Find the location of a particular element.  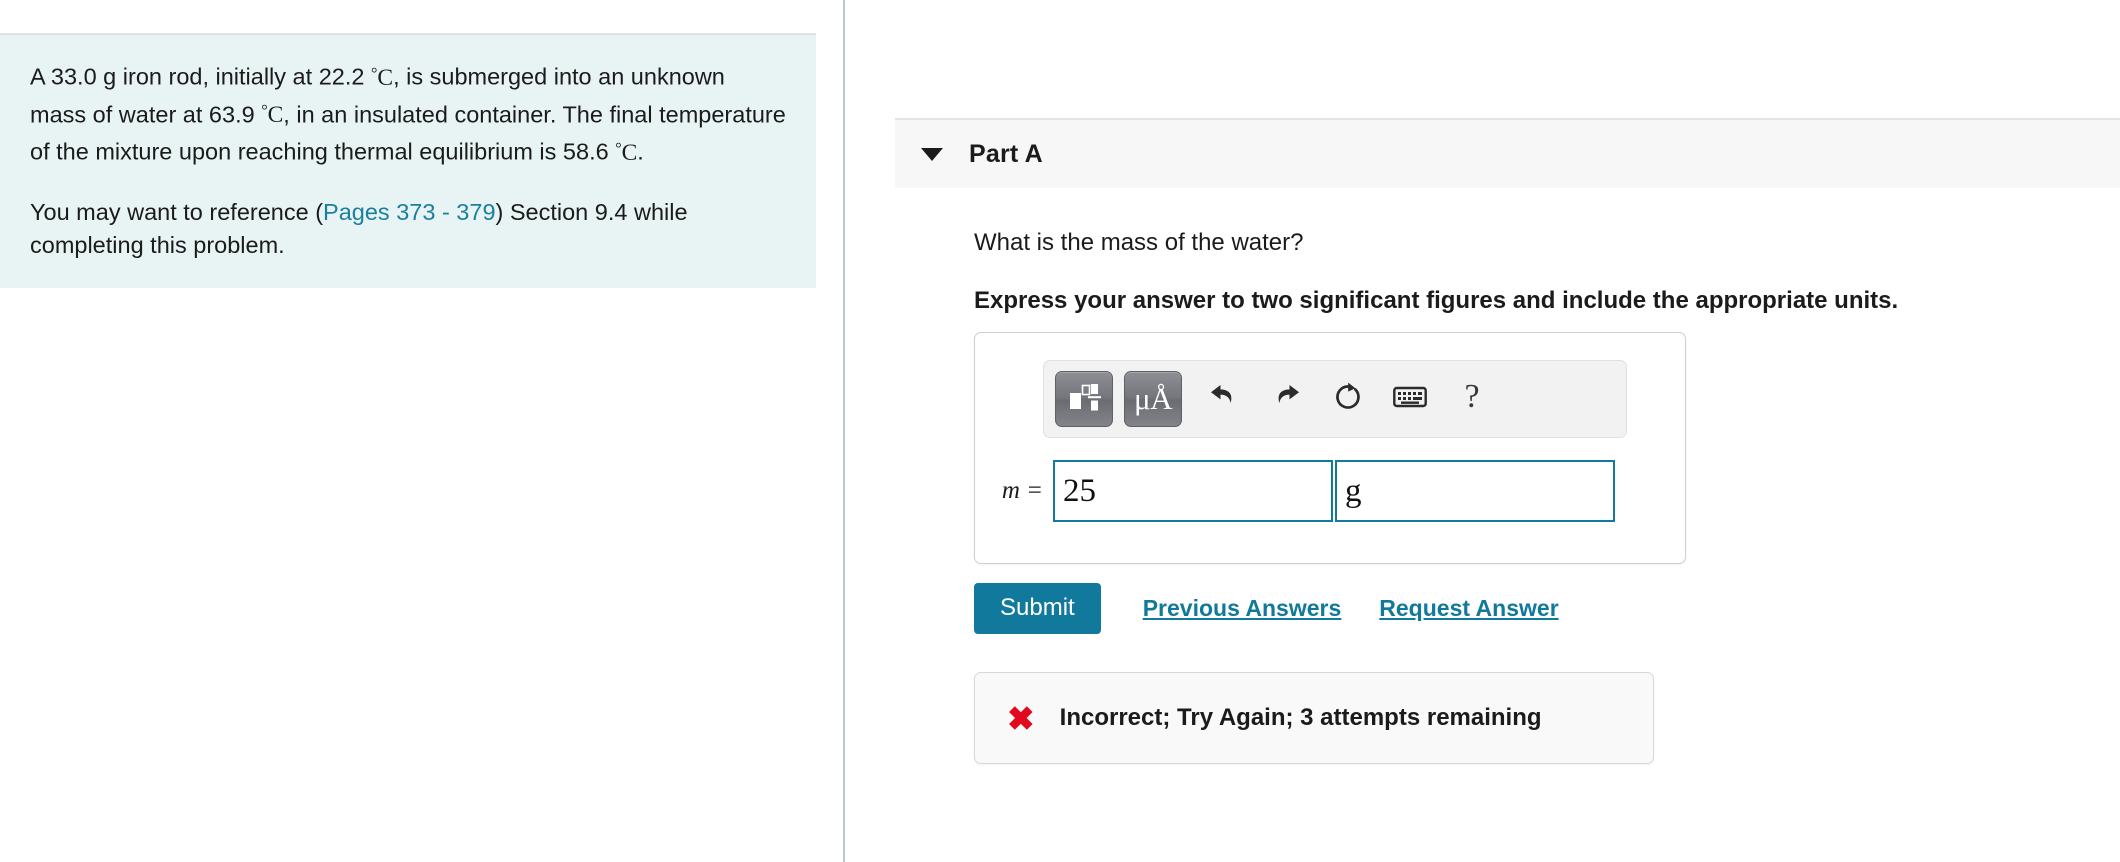

micro-angstrom-icon: μÅ is located at coordinates (1153, 398).